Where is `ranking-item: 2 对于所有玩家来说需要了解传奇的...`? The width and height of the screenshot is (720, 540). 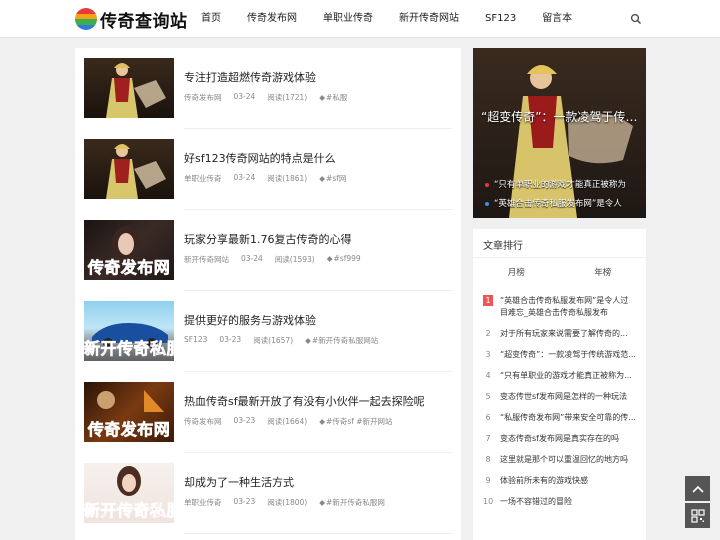
ranking-item: 2 对于所有玩家来说需要了解传奇的... is located at coordinates (563, 334).